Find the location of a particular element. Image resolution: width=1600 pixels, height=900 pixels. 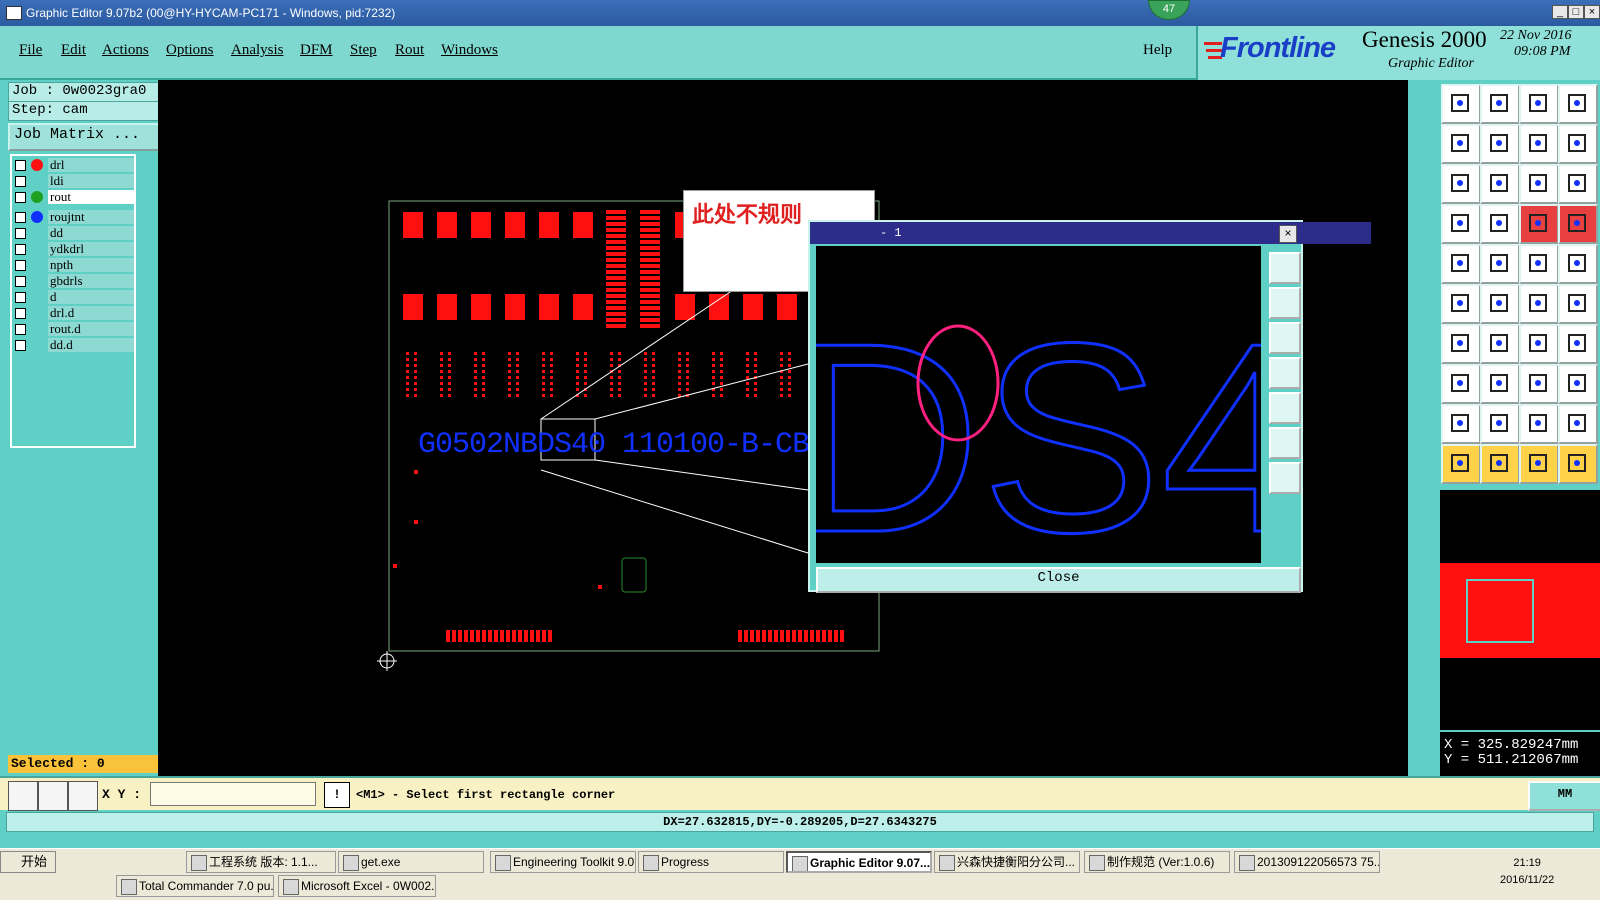

xy-input is located at coordinates (233, 794).